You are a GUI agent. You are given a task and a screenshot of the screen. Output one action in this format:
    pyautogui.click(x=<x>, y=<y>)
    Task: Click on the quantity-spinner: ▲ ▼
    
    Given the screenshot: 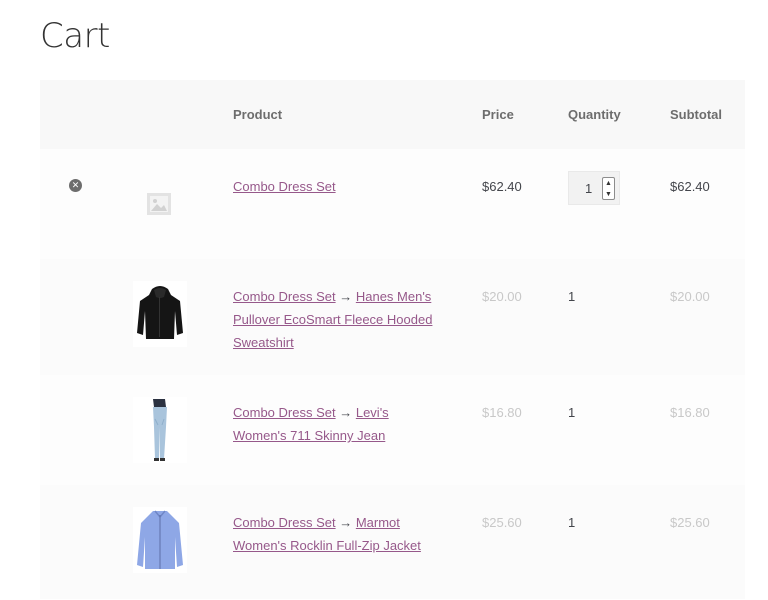 What is the action you would take?
    pyautogui.click(x=608, y=188)
    